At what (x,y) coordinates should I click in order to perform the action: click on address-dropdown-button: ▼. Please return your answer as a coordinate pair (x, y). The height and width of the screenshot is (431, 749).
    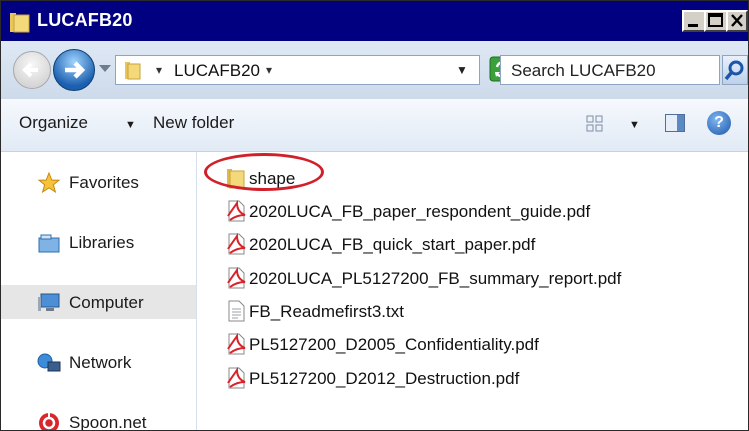
    Looking at the image, I should click on (462, 70).